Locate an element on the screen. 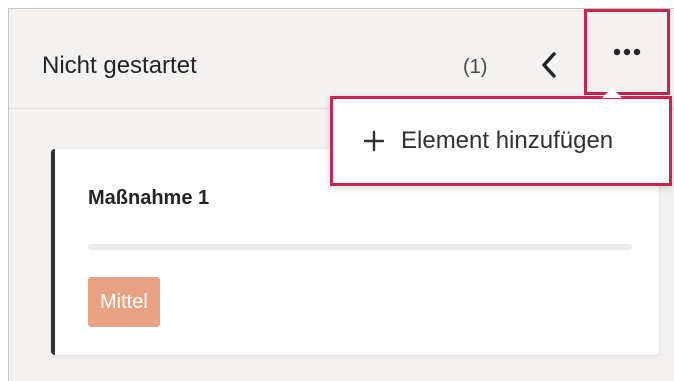 The image size is (674, 381). progress-bar is located at coordinates (360, 247).